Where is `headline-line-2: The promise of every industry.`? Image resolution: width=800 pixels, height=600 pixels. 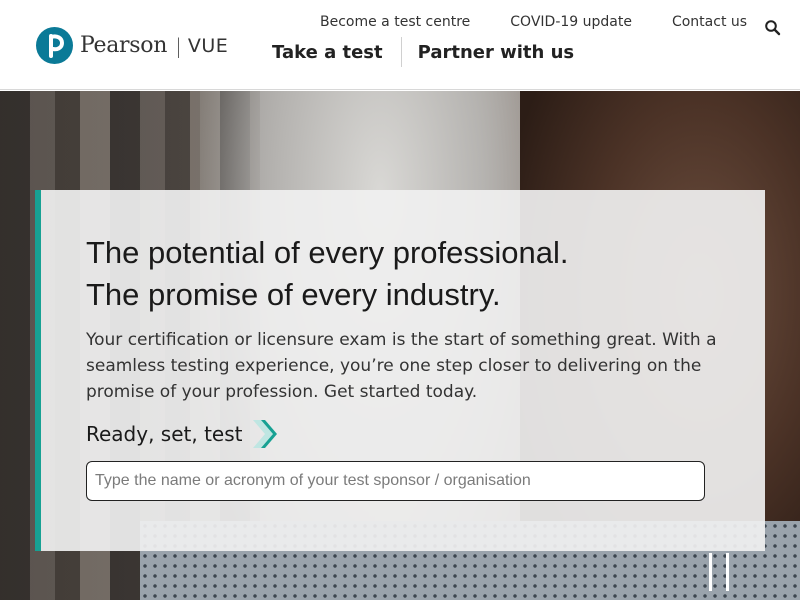
headline-line-2: The promise of every industry. is located at coordinates (293, 294).